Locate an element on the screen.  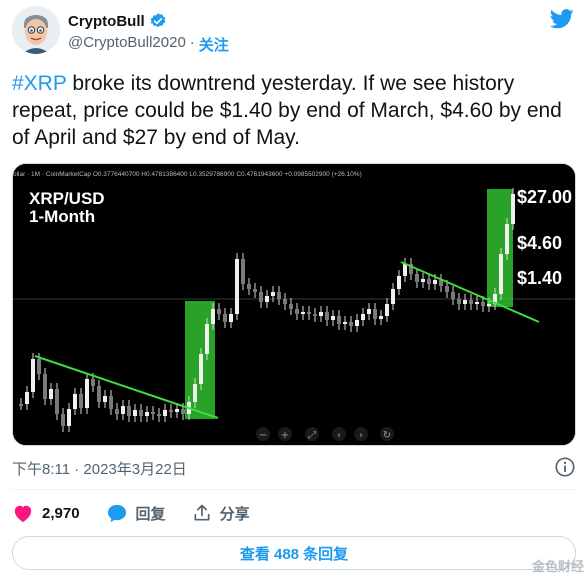
follow-button: 关注 is located at coordinates (214, 44).